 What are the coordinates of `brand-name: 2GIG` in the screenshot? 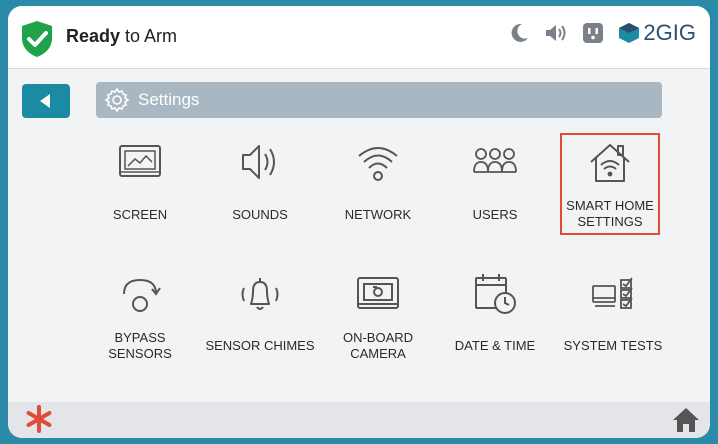 It's located at (669, 32).